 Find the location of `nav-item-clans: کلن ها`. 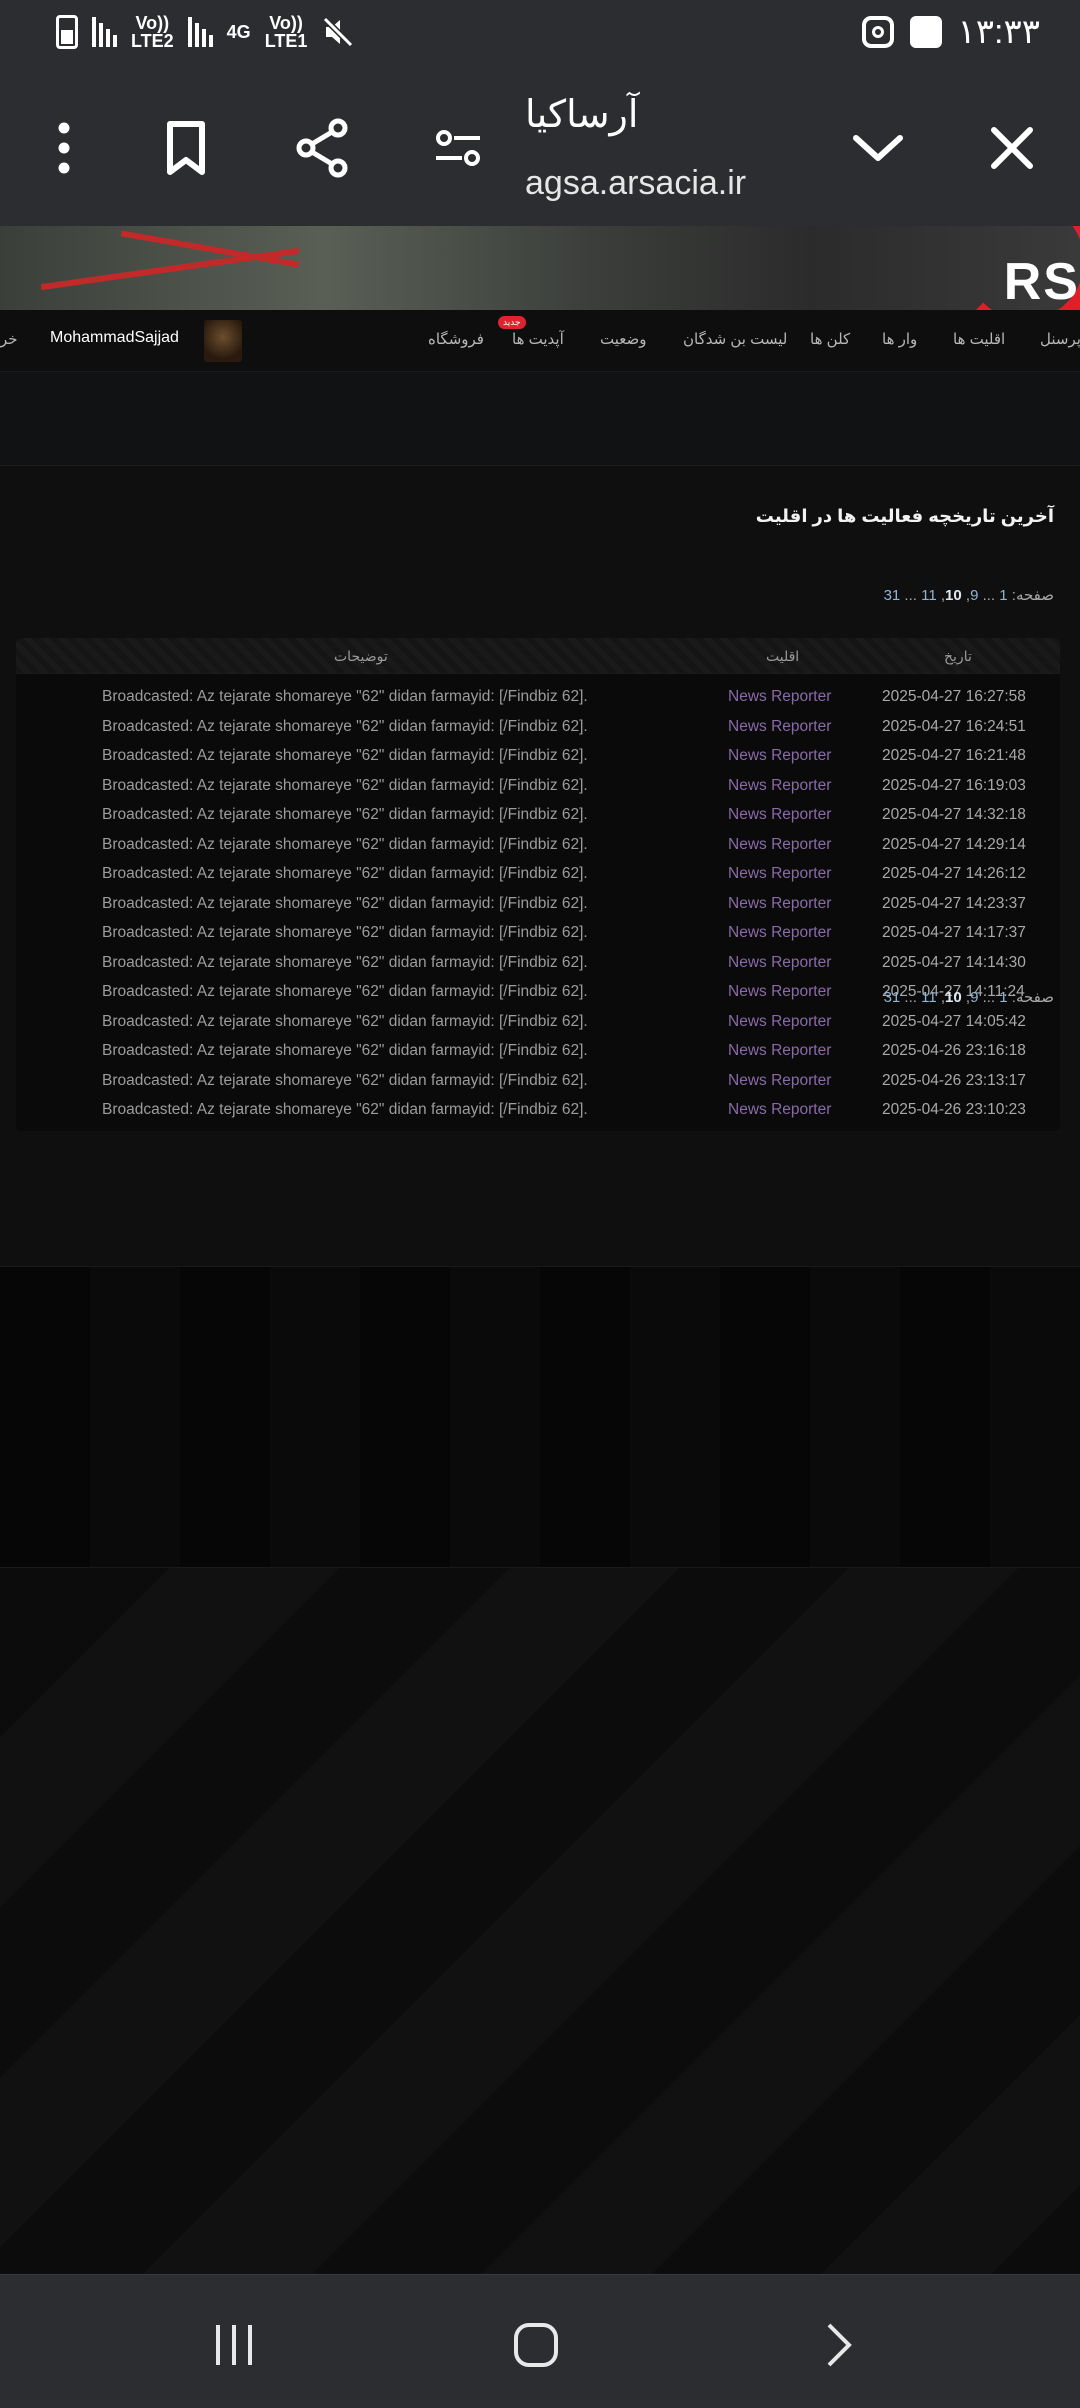

nav-item-clans: کلن ها is located at coordinates (830, 339).